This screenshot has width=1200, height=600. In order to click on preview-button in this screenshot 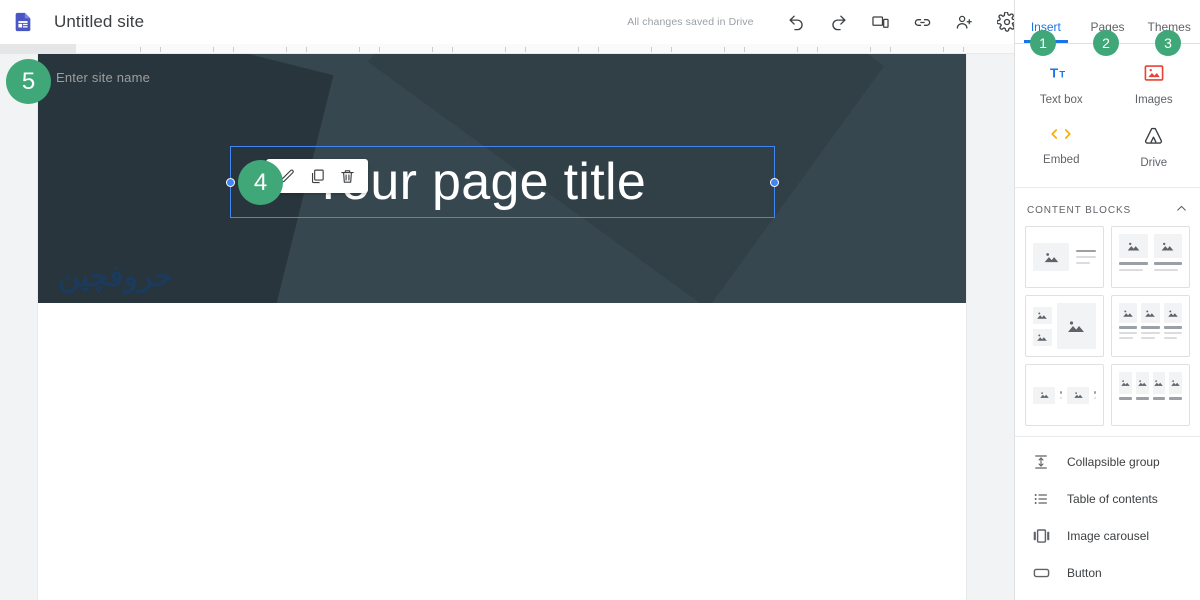, I will do `click(881, 22)`.